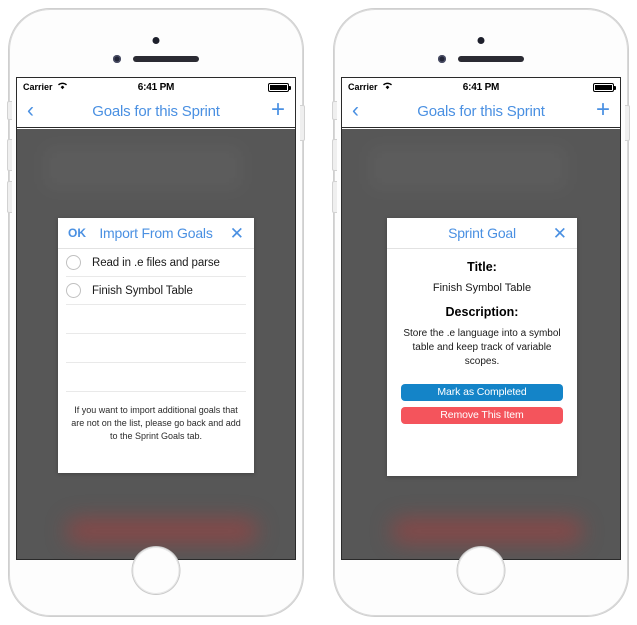 This screenshot has width=637, height=625. I want to click on silent-switch-left, so click(9, 110).